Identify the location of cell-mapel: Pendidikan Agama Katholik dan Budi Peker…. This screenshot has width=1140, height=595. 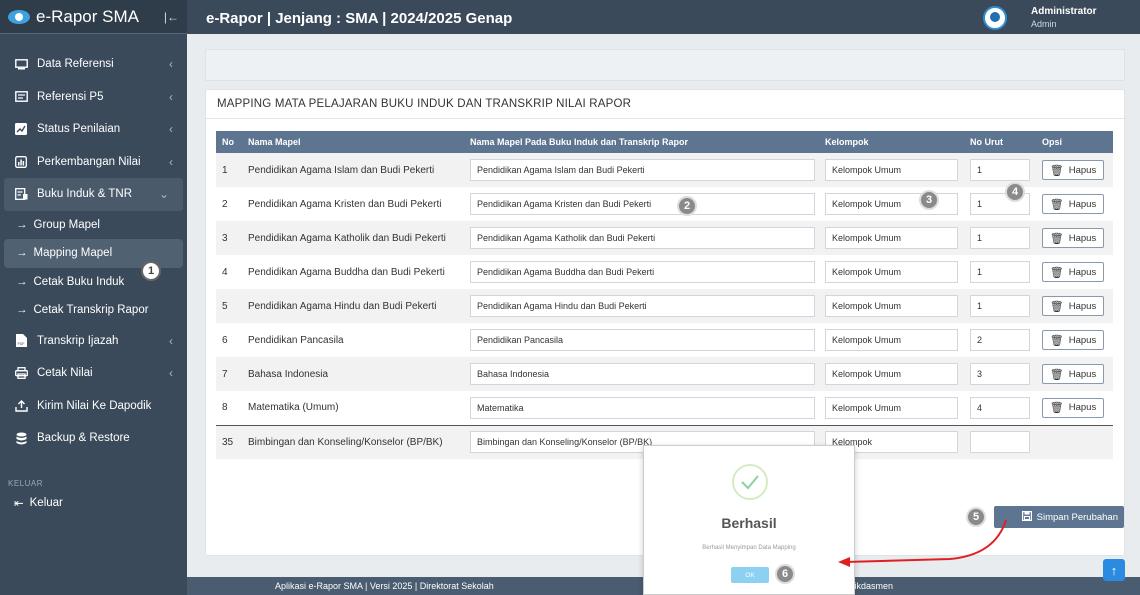
(347, 238).